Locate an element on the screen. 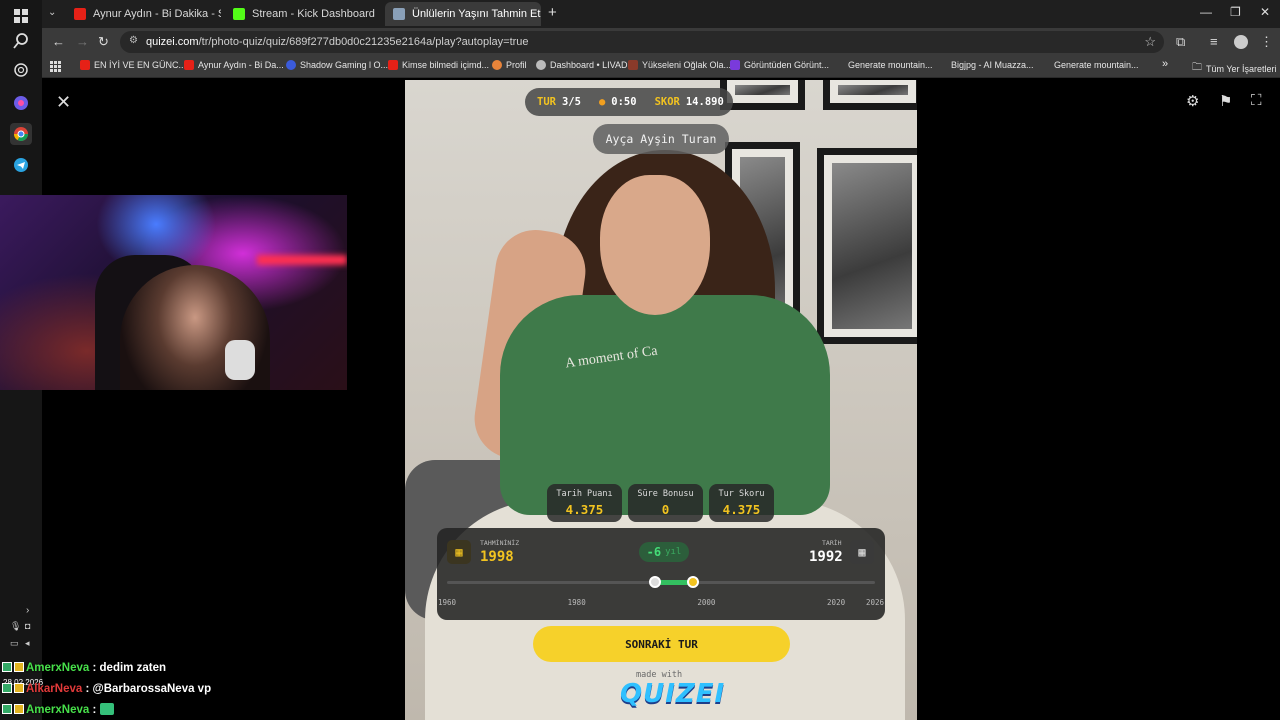 Image resolution: width=1280 pixels, height=720 pixels. restore-icon: ❐ is located at coordinates (1235, 12).